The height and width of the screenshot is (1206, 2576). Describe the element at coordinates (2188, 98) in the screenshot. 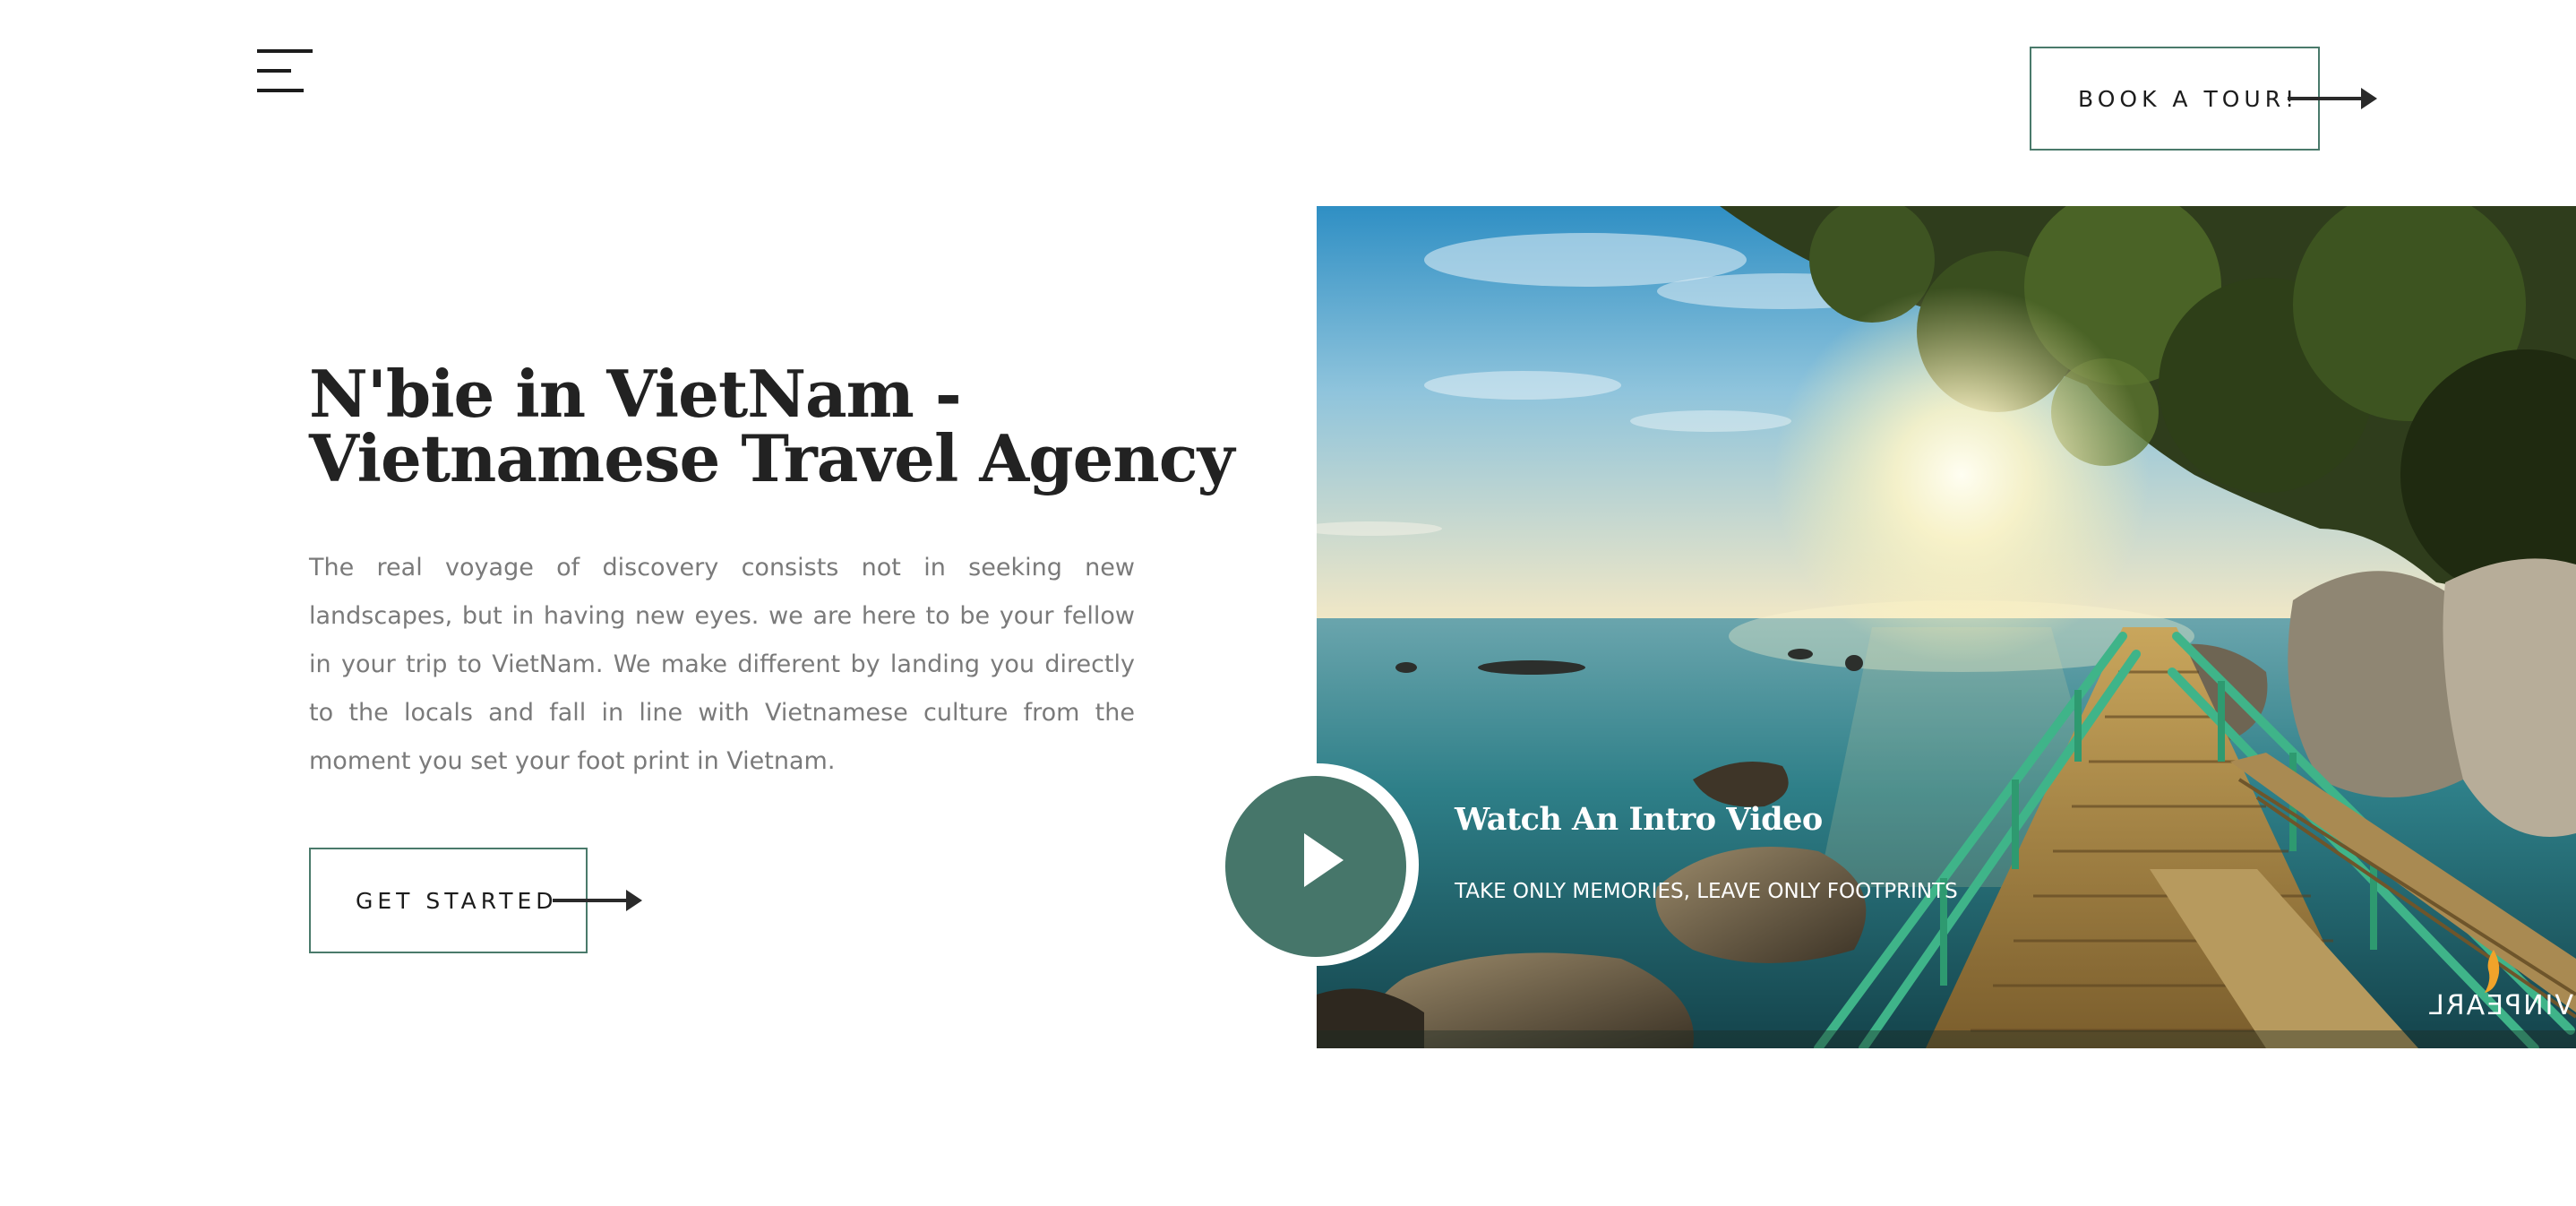

I see `book-a-tour-label: BOOK A TOUR!` at that location.